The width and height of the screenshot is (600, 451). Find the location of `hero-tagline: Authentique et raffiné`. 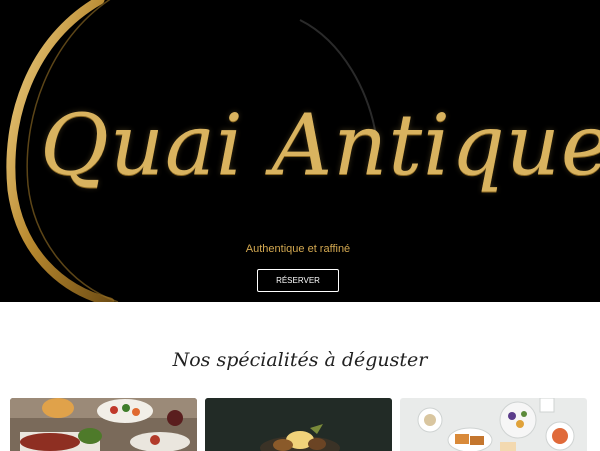

hero-tagline: Authentique et raffiné is located at coordinates (298, 249).